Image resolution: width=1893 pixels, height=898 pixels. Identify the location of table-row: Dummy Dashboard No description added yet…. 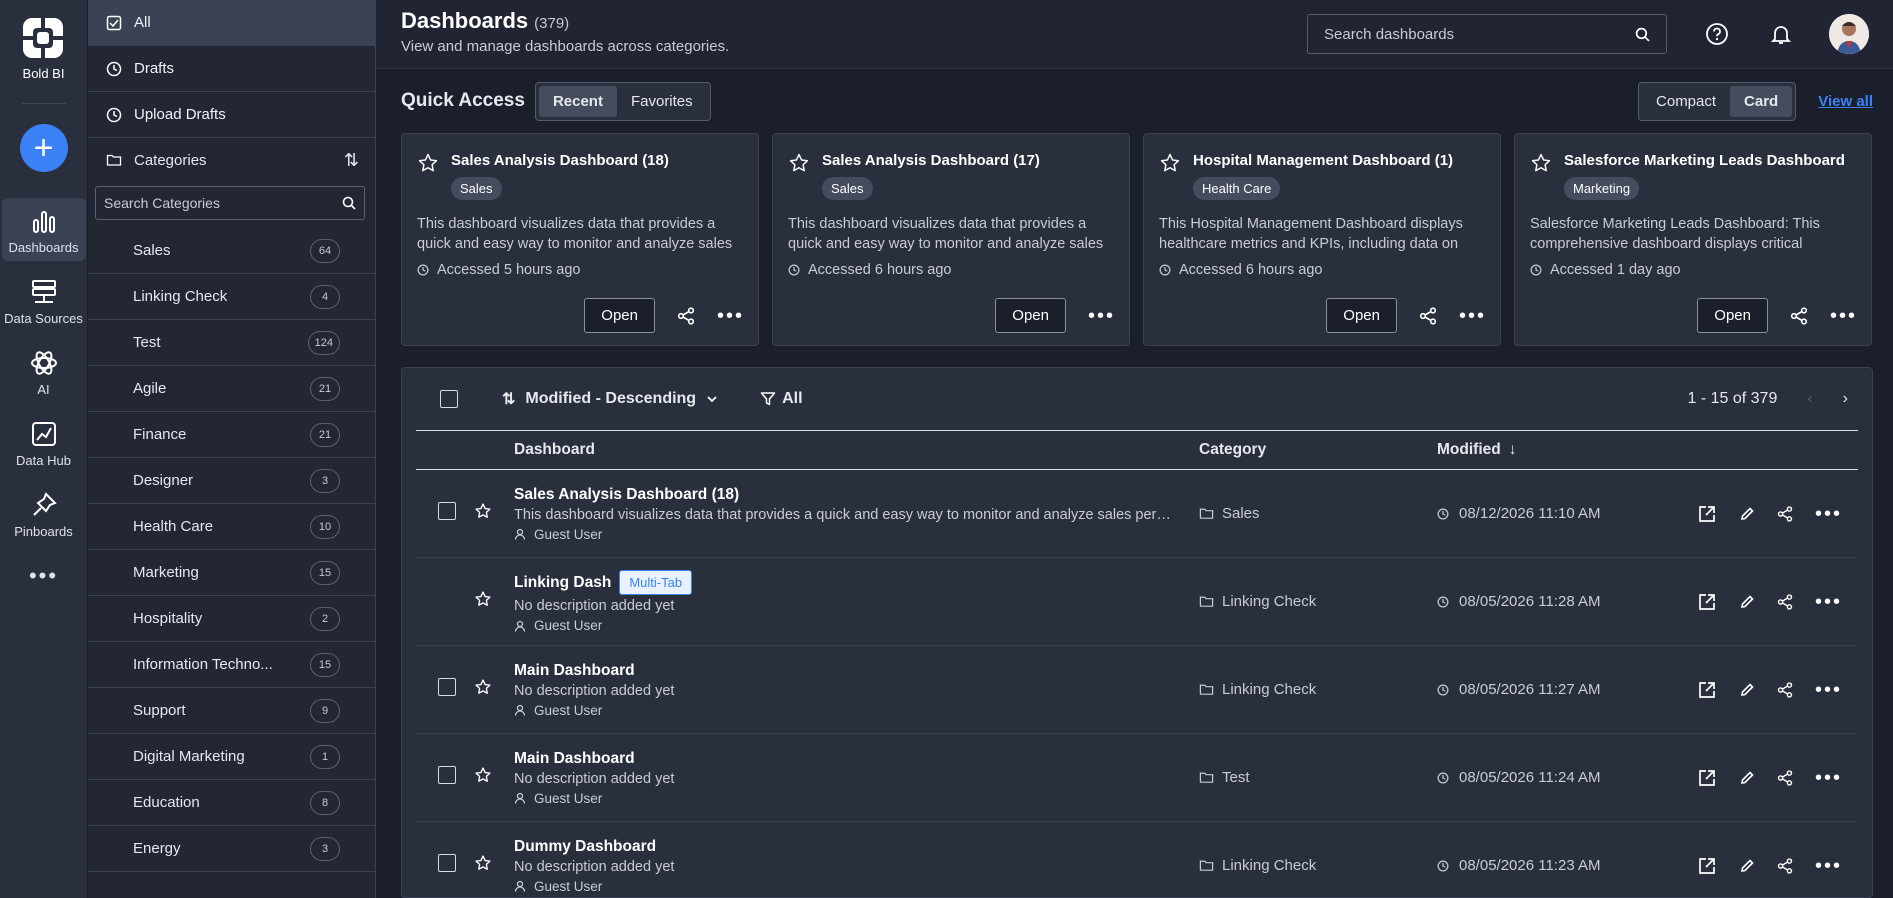
(1137, 859).